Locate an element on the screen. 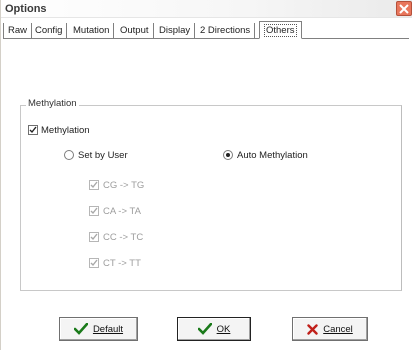 The image size is (412, 350). methylation-checkbox-label: Methylation is located at coordinates (65, 130).